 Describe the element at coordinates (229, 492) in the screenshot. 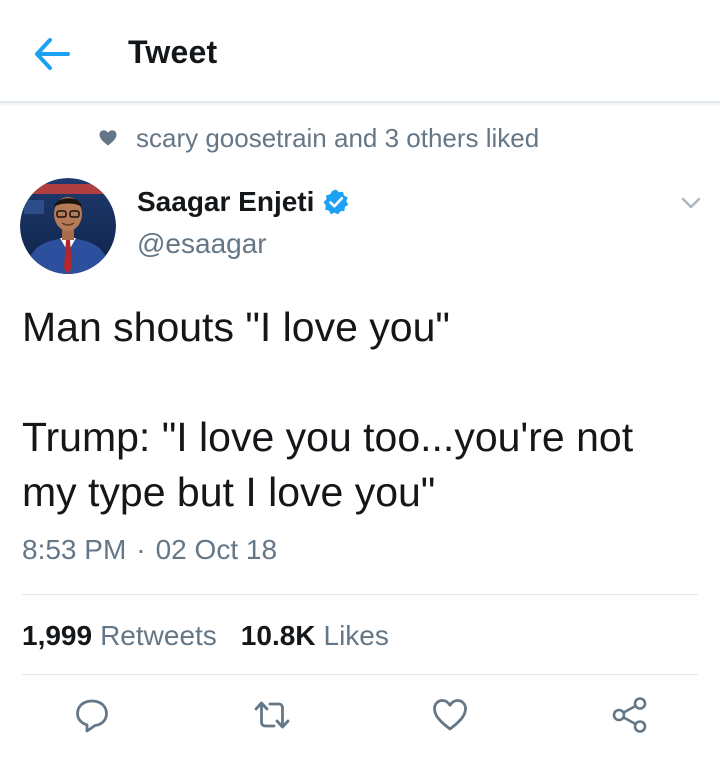

I see `tweet-line: my type but I love you"` at that location.